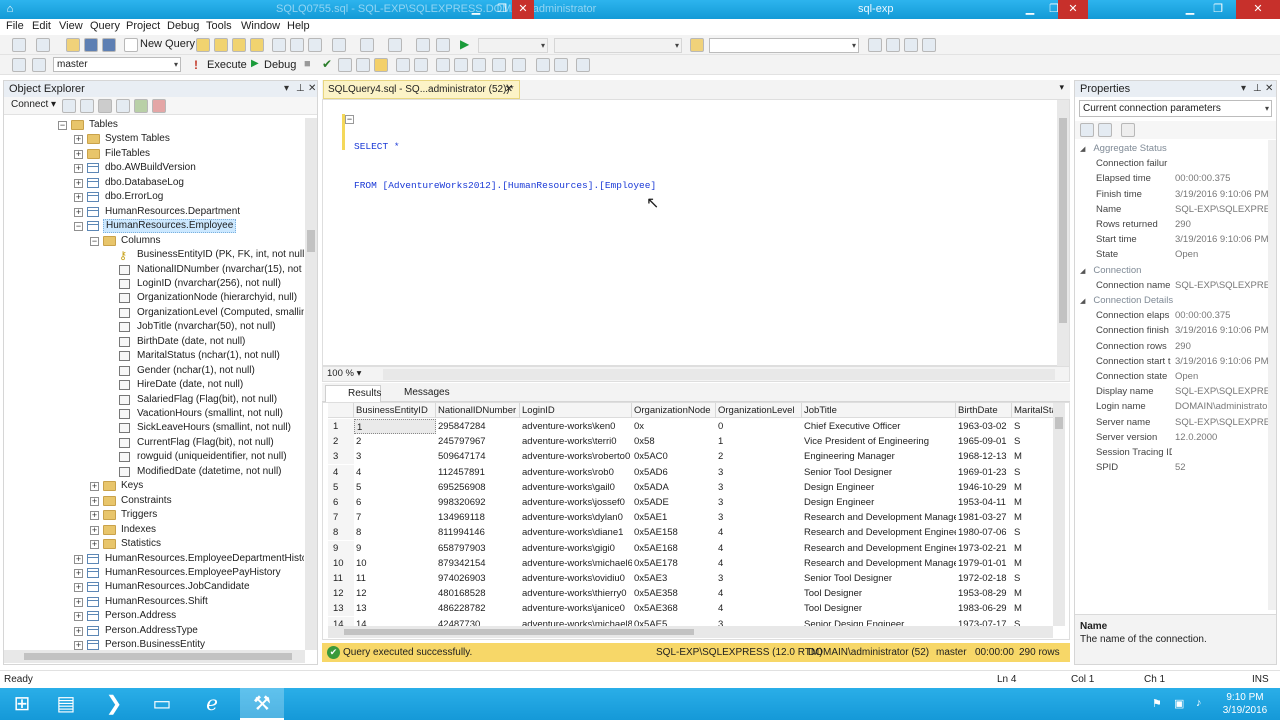  Describe the element at coordinates (1182, 361) in the screenshot. I see `property-row: Connection start t 3/19/2016 9:10:06 PM` at that location.